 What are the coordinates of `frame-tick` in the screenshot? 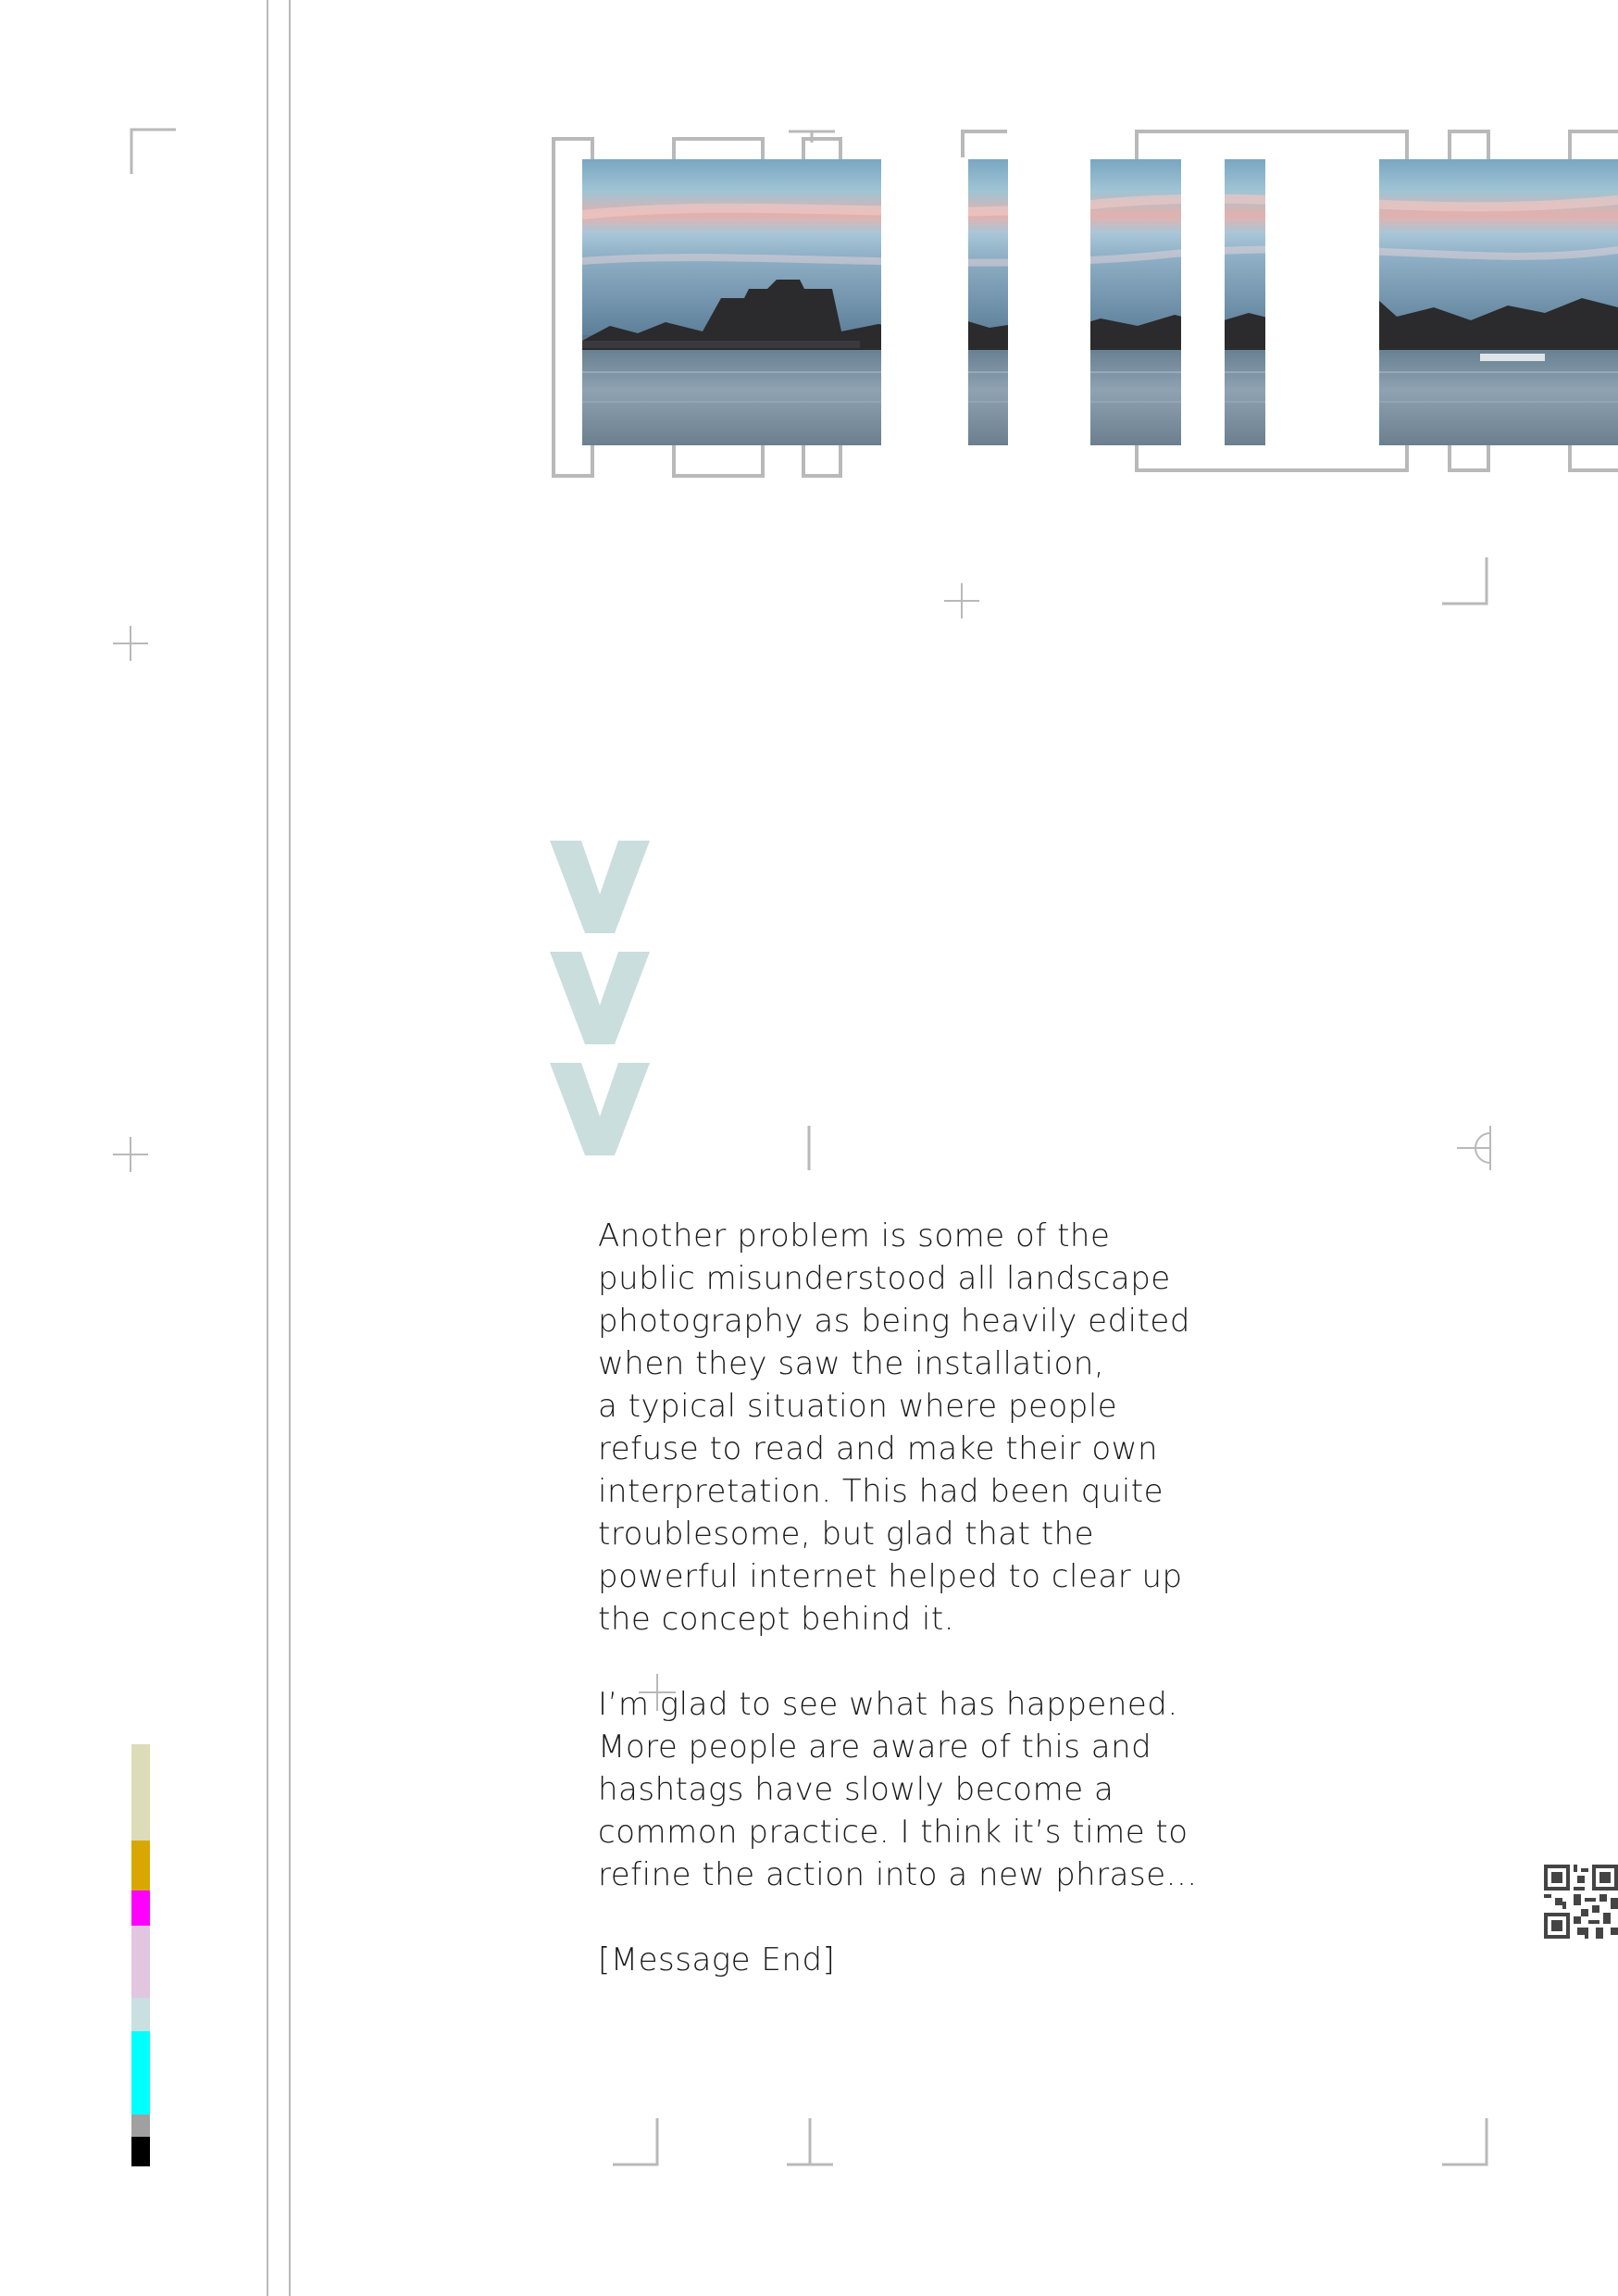 It's located at (812, 136).